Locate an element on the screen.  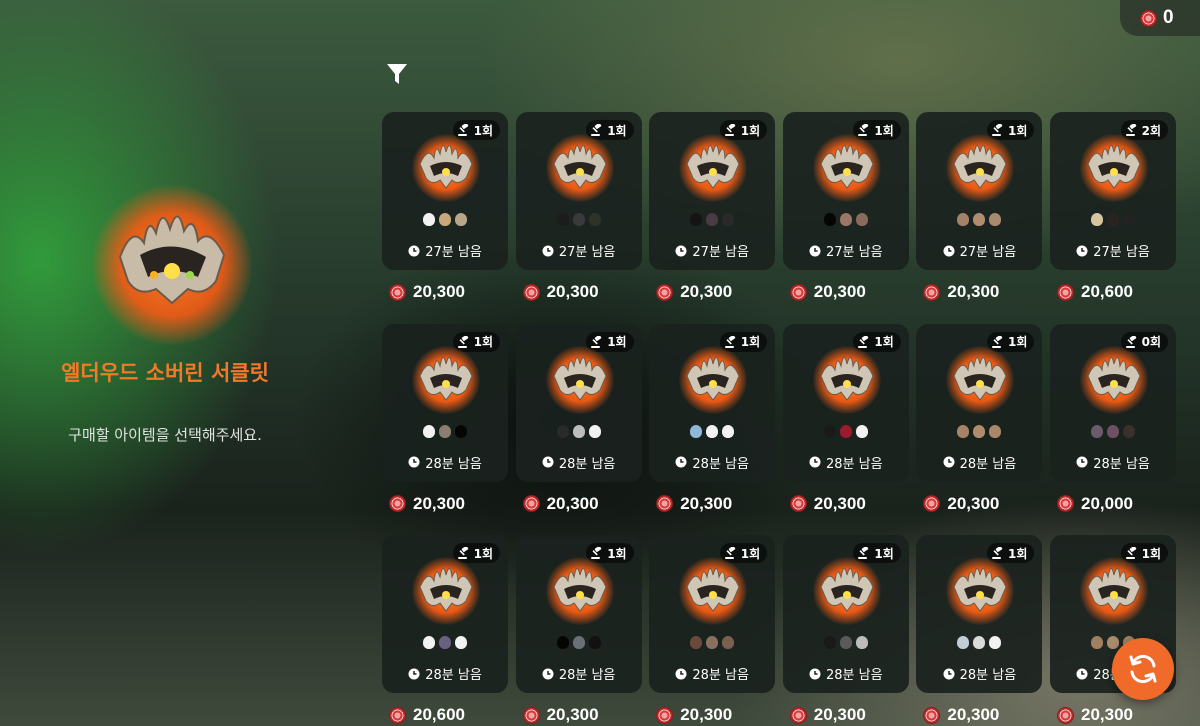
listing-card: 2회 27분 남음 is located at coordinates (1113, 191).